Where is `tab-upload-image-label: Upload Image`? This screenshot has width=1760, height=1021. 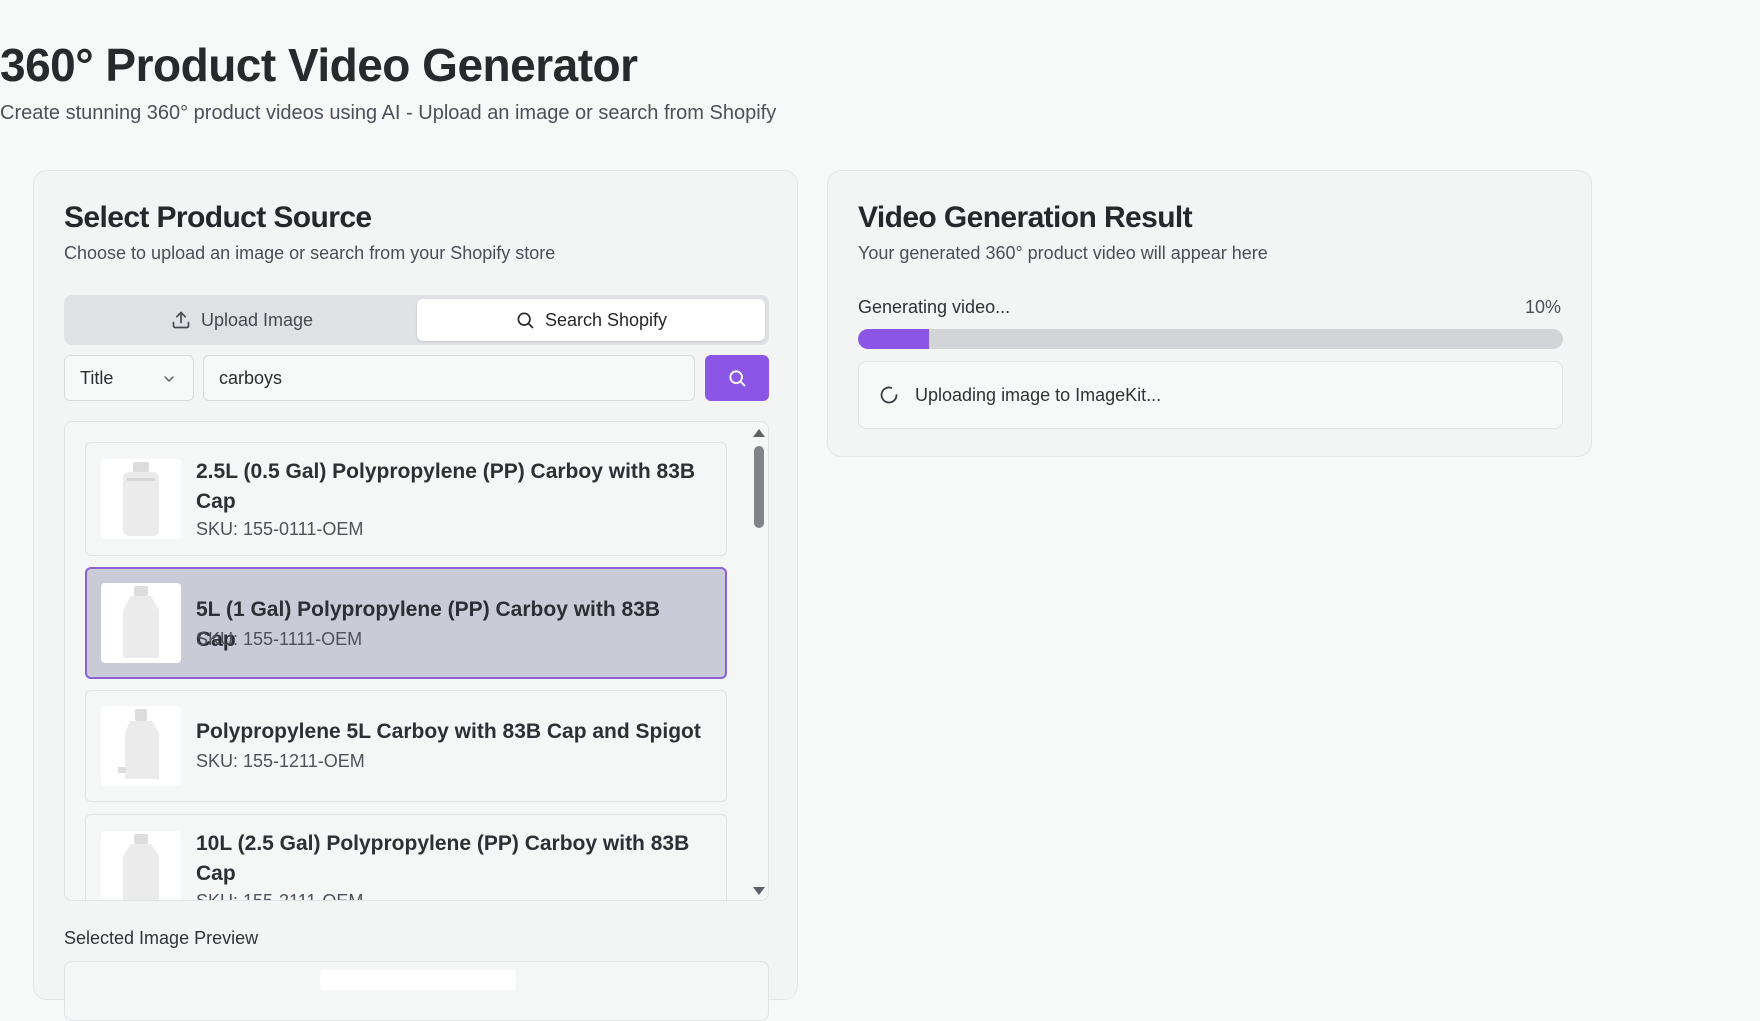
tab-upload-image-label: Upload Image is located at coordinates (257, 319).